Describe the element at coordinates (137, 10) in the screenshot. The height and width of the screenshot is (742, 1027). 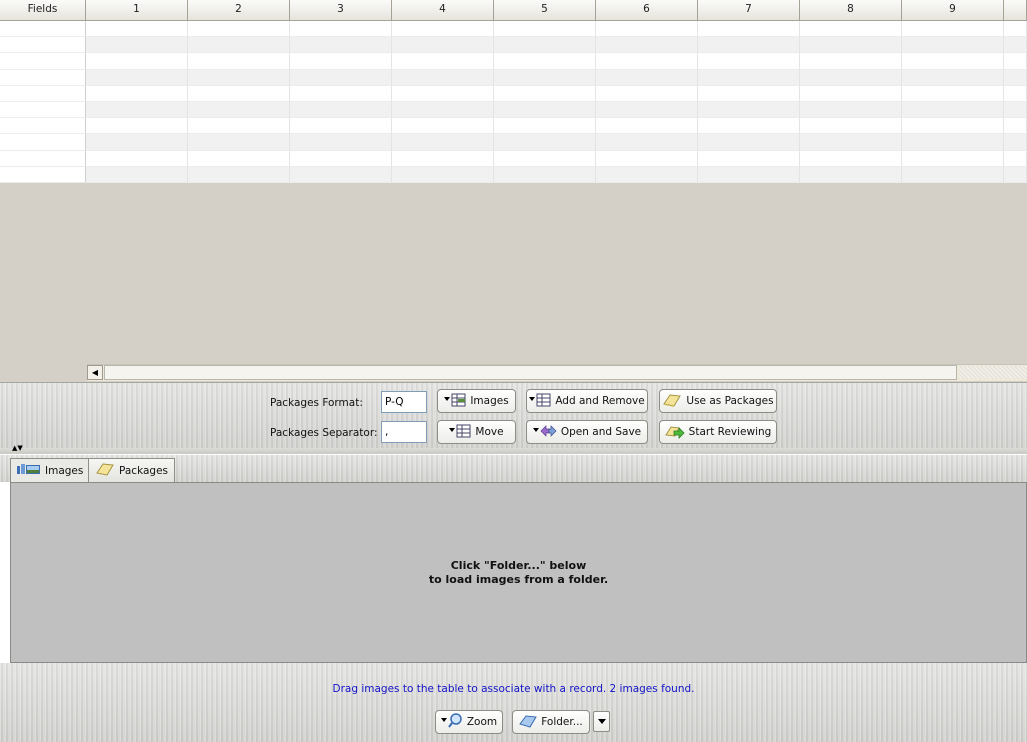
I see `column-header: 1` at that location.